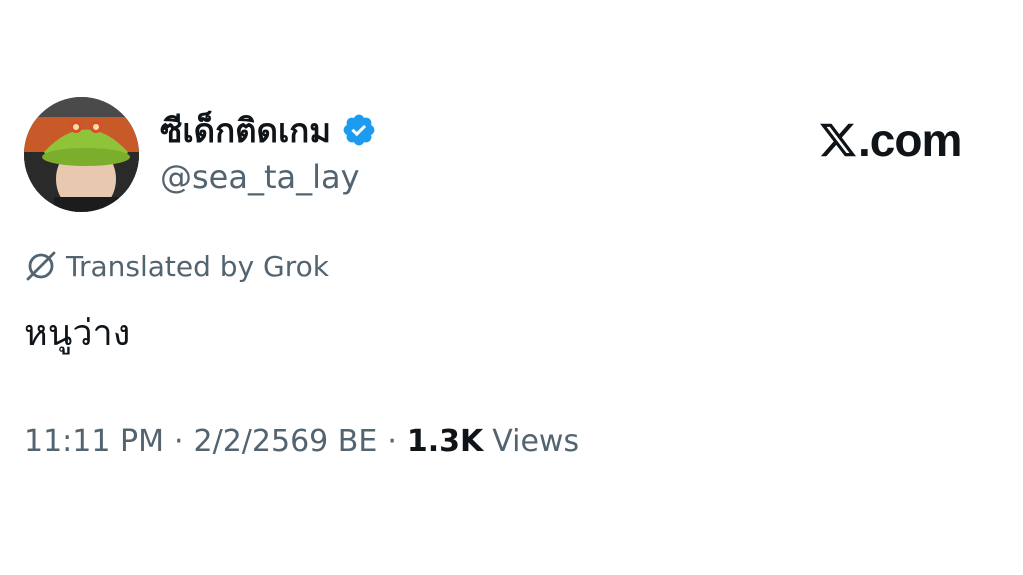 This screenshot has height=575, width=1023. Describe the element at coordinates (260, 177) in the screenshot. I see `author-handle: @sea_ta_lay` at that location.